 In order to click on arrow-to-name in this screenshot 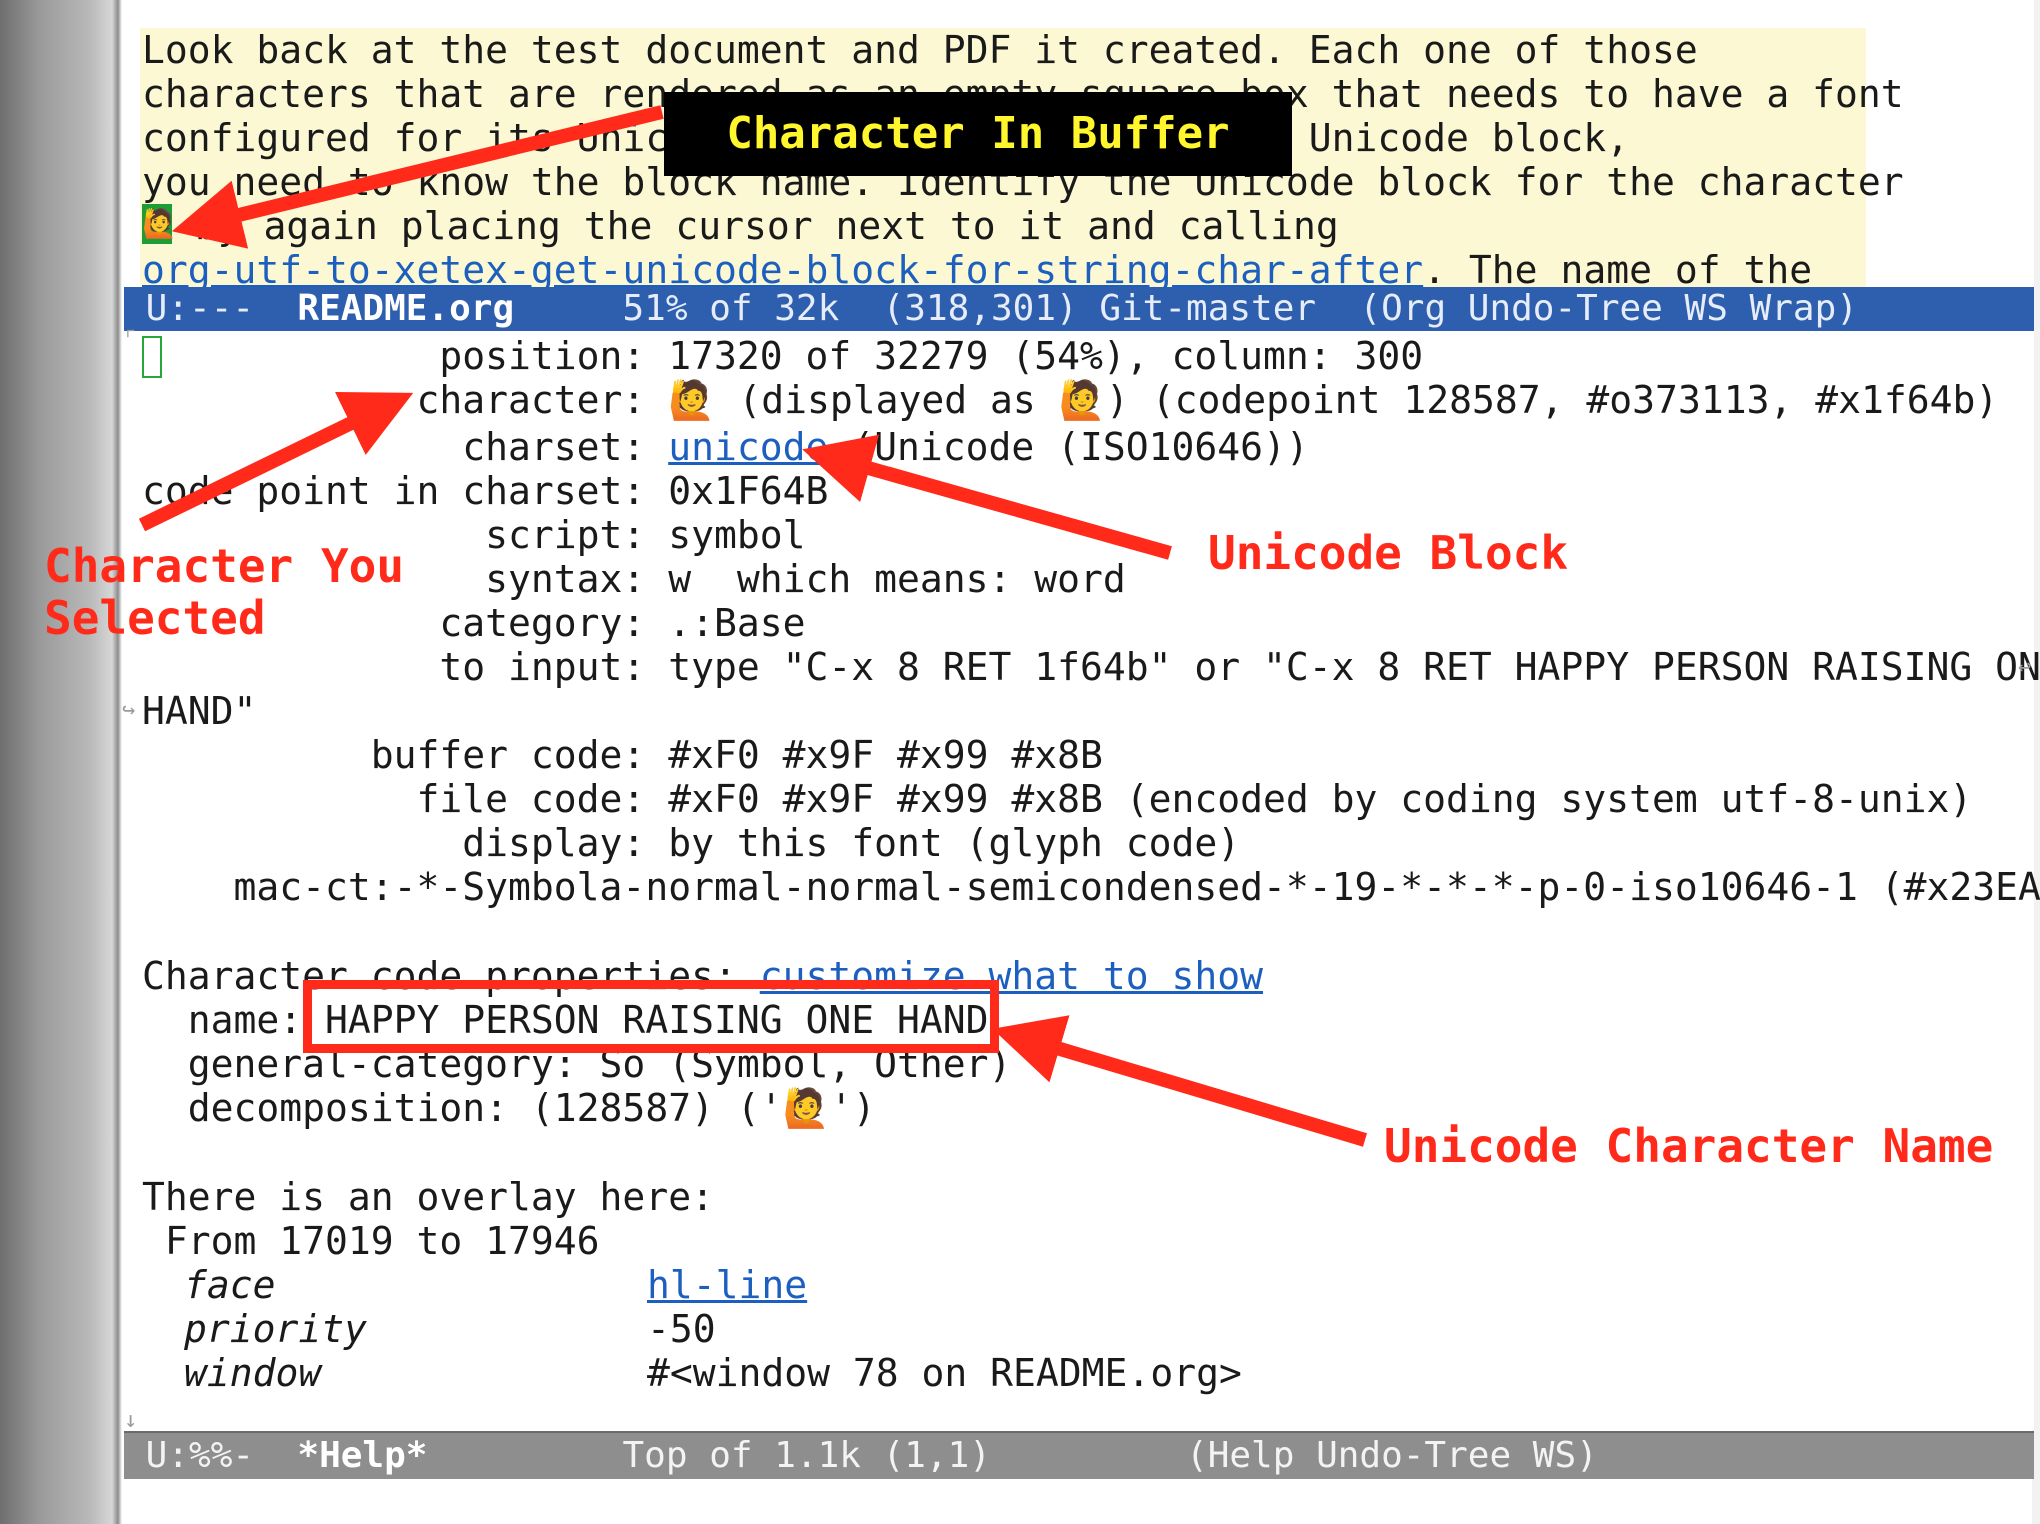, I will do `click(1180, 1081)`.